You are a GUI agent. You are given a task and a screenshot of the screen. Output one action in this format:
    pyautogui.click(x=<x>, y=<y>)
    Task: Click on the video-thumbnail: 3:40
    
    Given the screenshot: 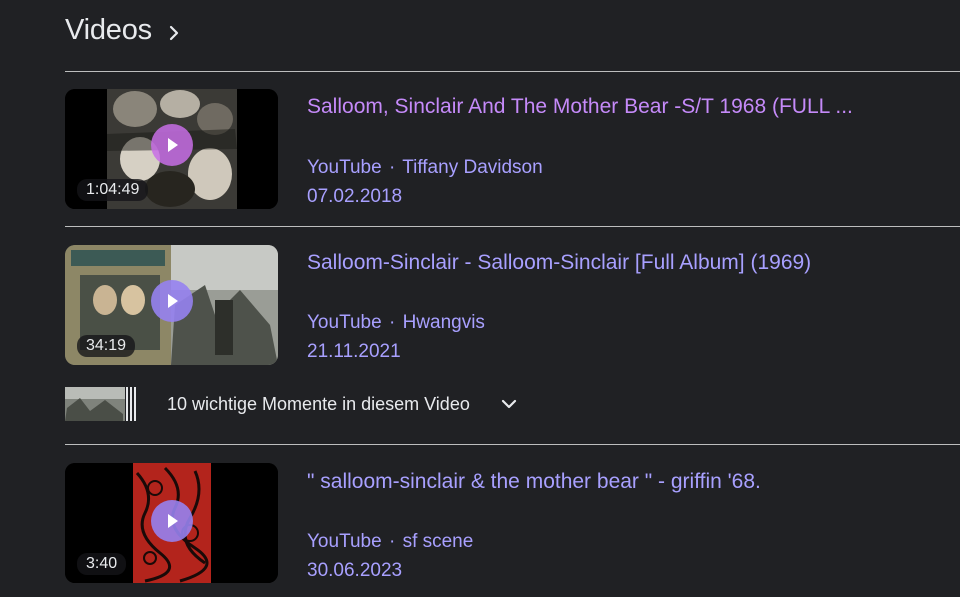 What is the action you would take?
    pyautogui.click(x=171, y=523)
    